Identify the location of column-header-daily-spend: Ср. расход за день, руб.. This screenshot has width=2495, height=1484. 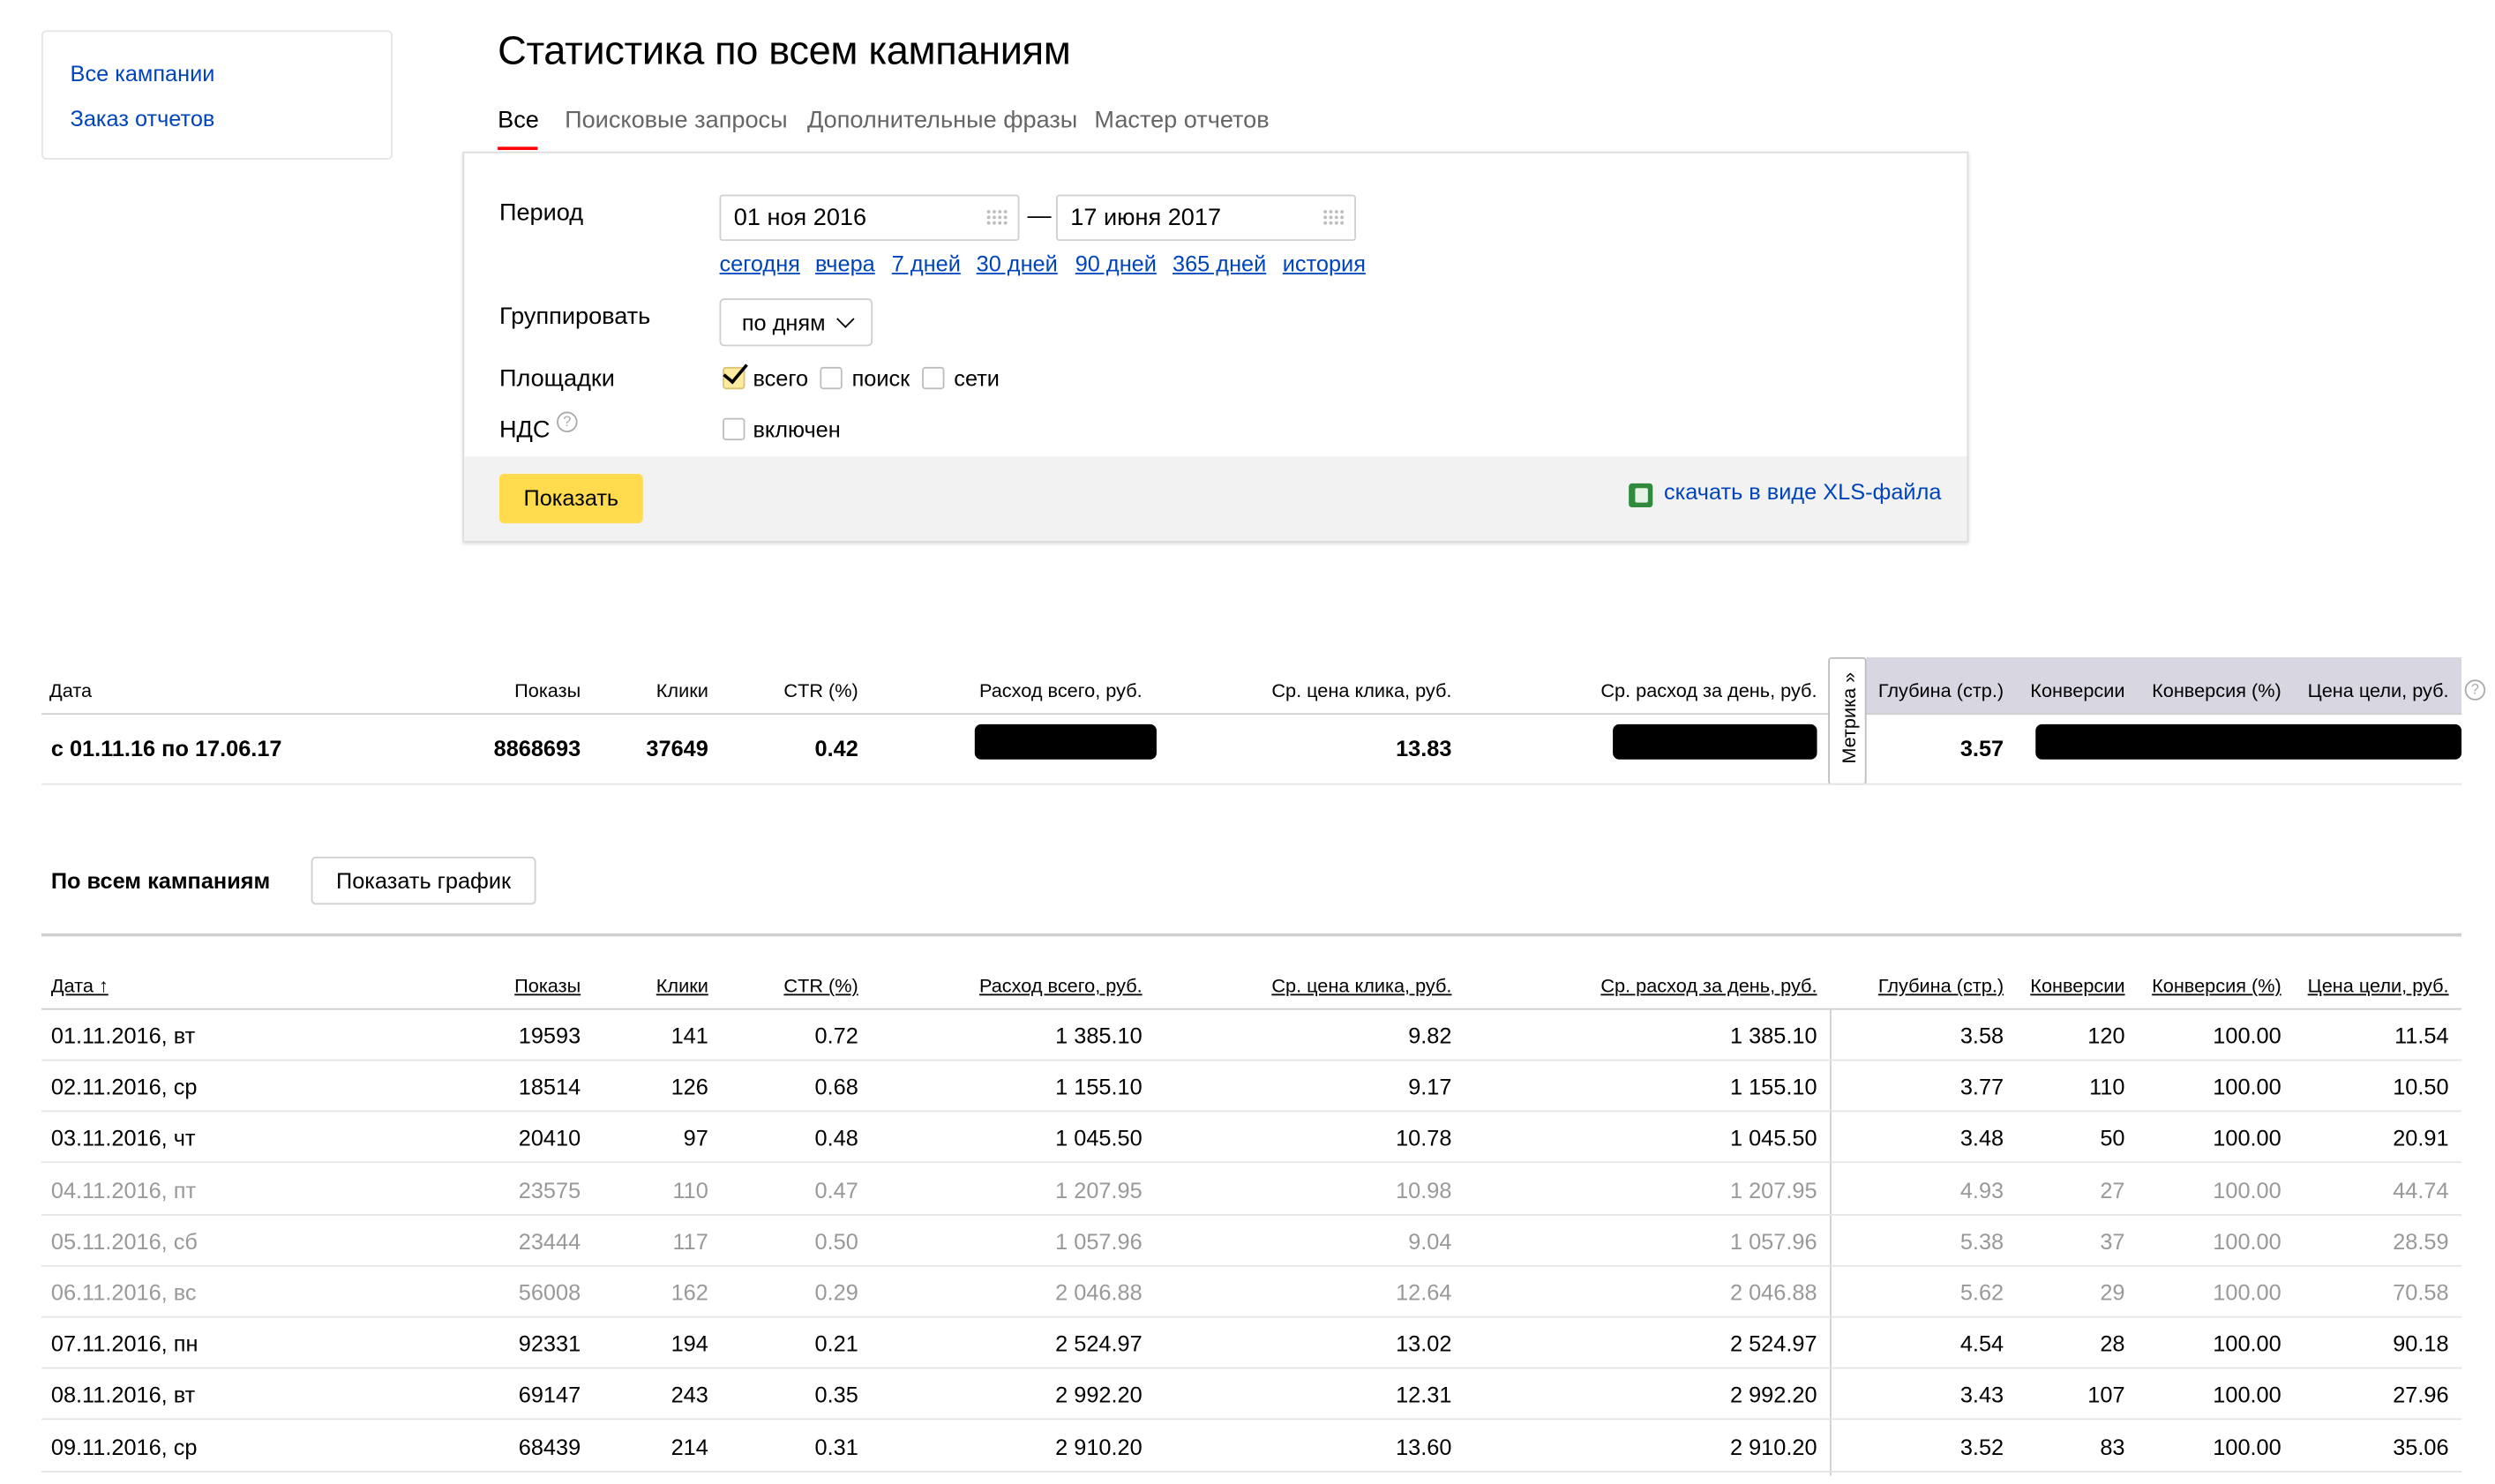
(1708, 986).